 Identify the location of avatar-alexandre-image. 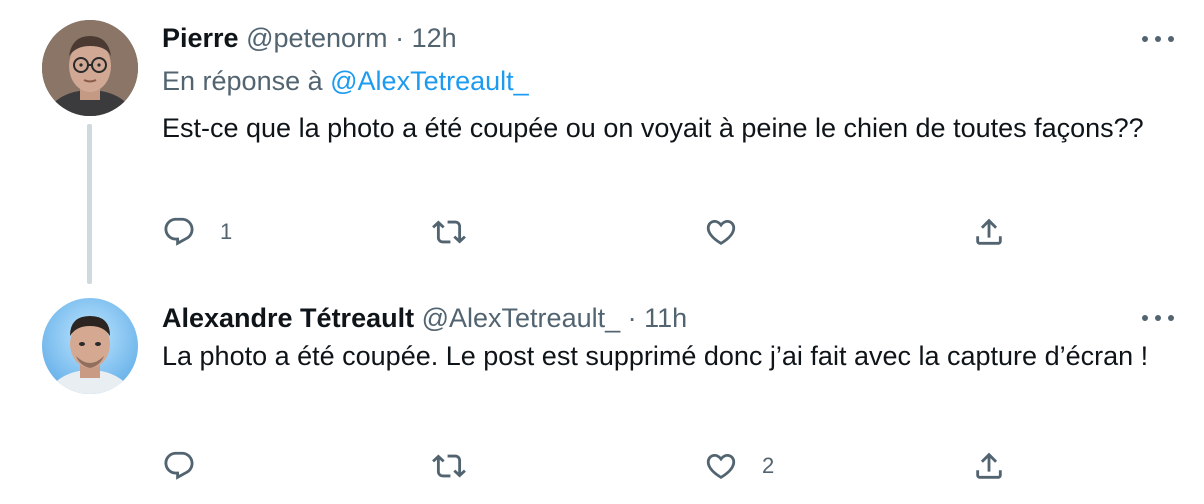
(90, 346).